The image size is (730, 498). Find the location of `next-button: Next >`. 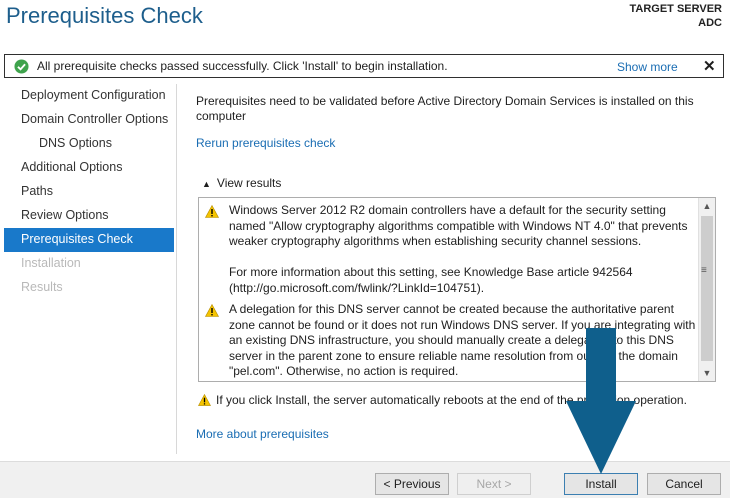

next-button: Next > is located at coordinates (494, 484).